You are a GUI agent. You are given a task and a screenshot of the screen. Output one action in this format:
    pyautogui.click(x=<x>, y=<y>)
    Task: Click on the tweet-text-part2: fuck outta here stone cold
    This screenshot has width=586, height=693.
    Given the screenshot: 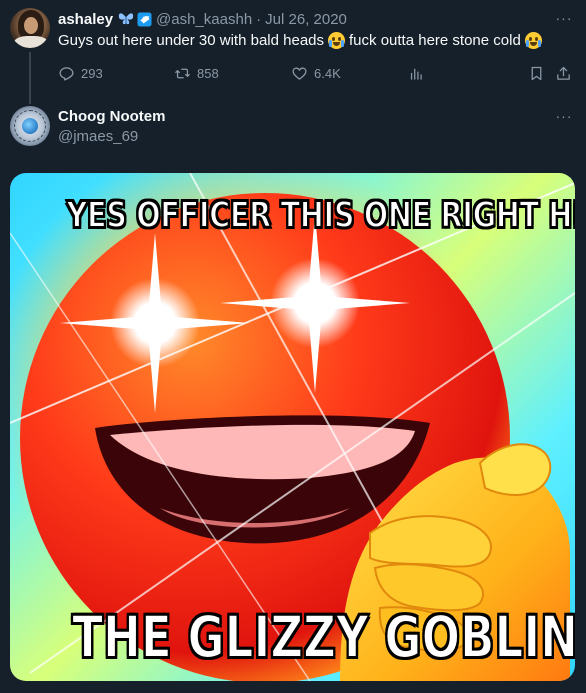 What is the action you would take?
    pyautogui.click(x=435, y=40)
    